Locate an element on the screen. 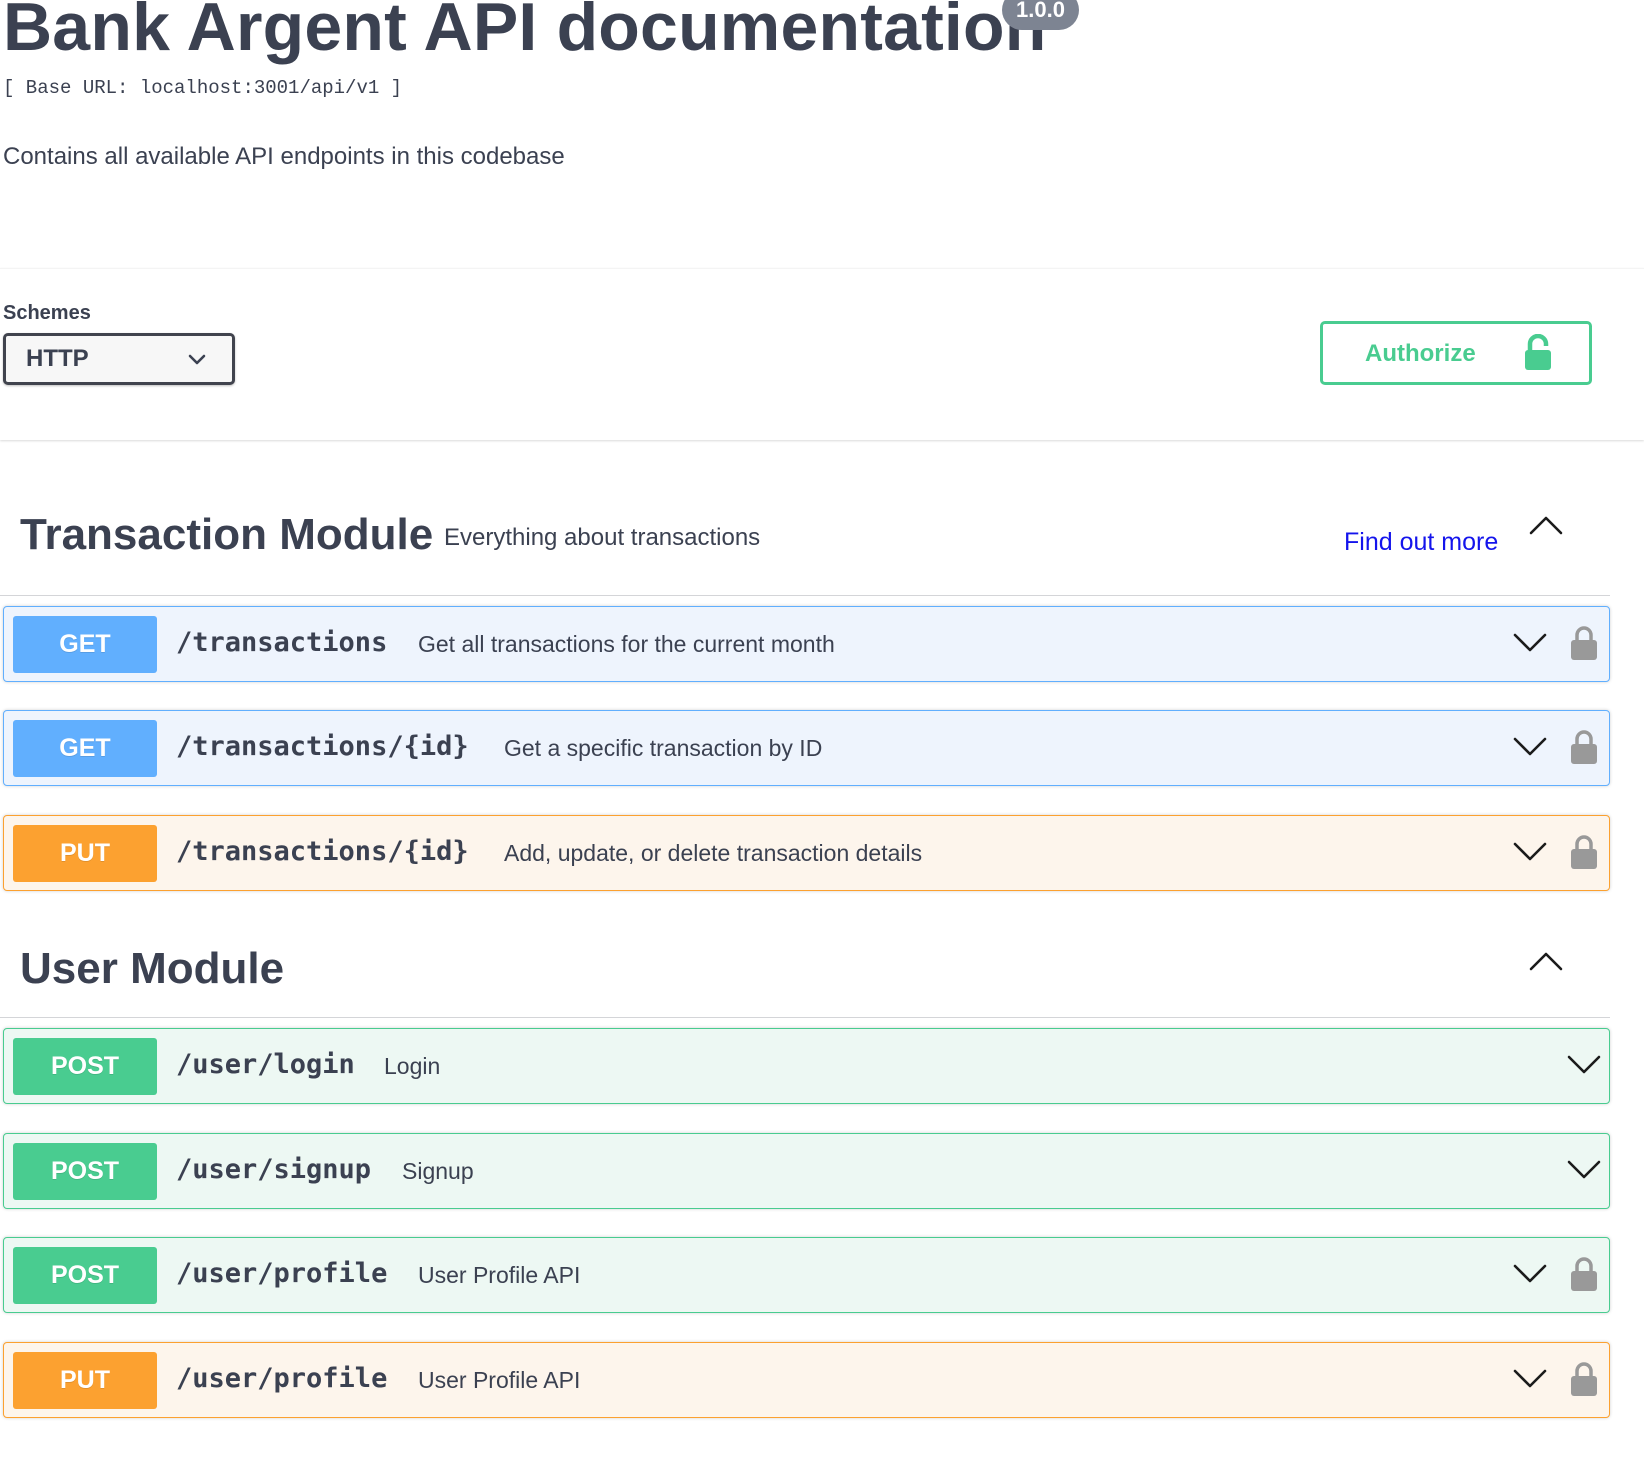  authorize-button: Authorize is located at coordinates (1456, 353).